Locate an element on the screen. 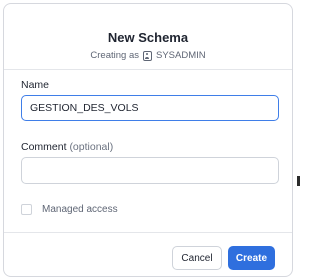 The height and width of the screenshot is (280, 320). cancel-button: Cancel is located at coordinates (197, 258).